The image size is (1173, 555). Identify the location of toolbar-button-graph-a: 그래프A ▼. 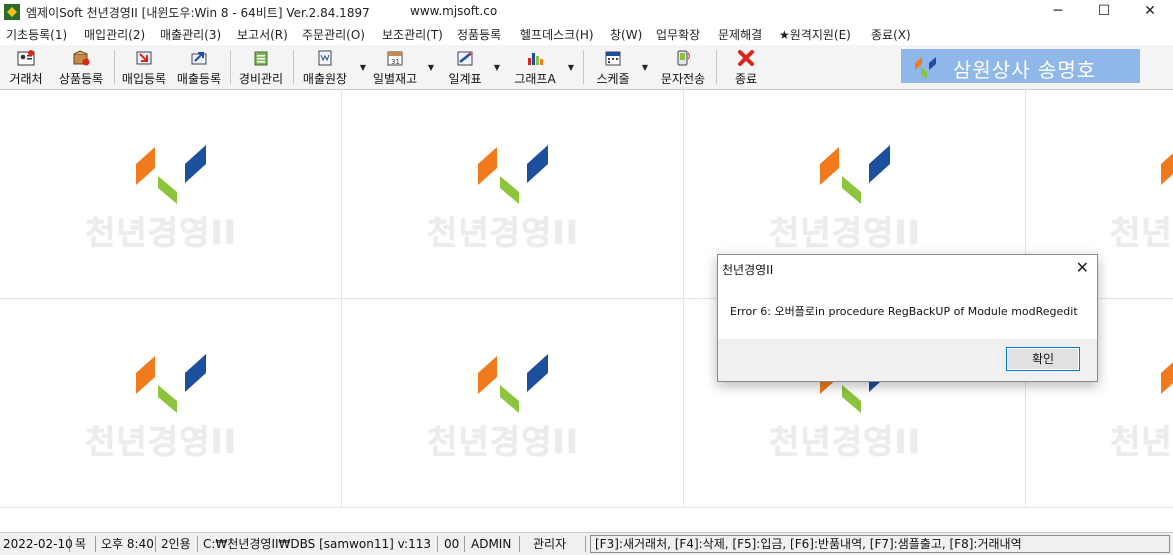
(542, 67).